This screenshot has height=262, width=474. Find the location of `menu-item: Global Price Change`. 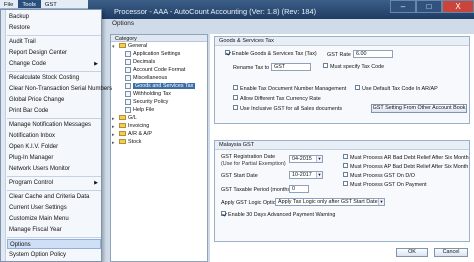

menu-item: Global Price Change is located at coordinates (54, 100).